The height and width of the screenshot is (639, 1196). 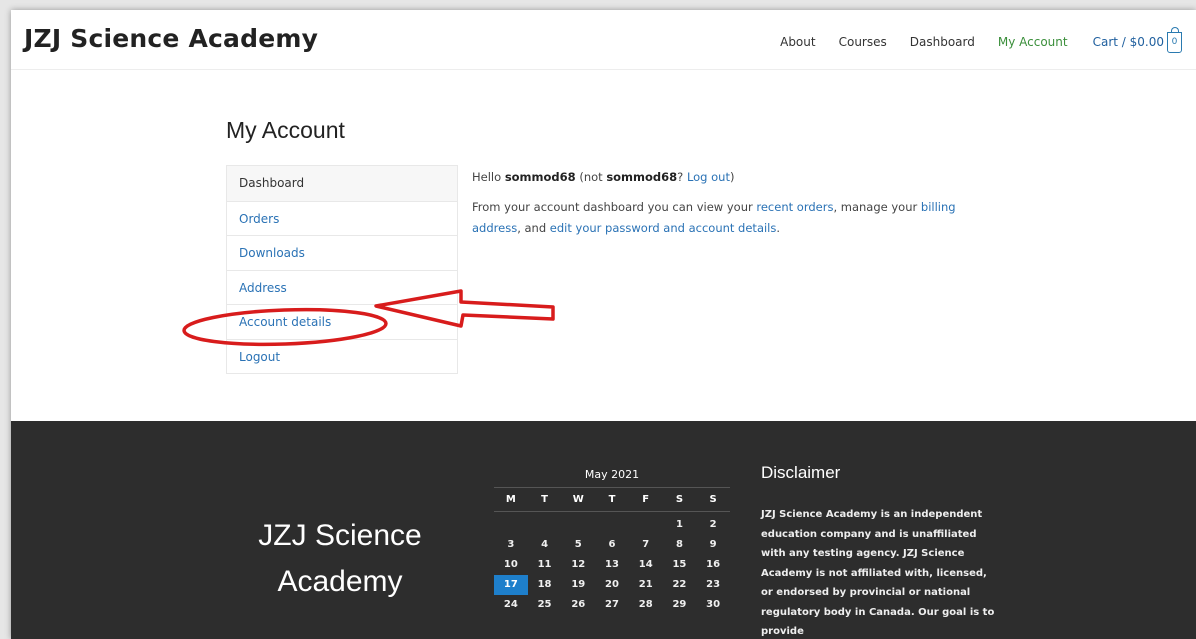 What do you see at coordinates (737, 177) in the screenshot?
I see `greeting: Hello sommod68 (not sommod68? Log out)` at bounding box center [737, 177].